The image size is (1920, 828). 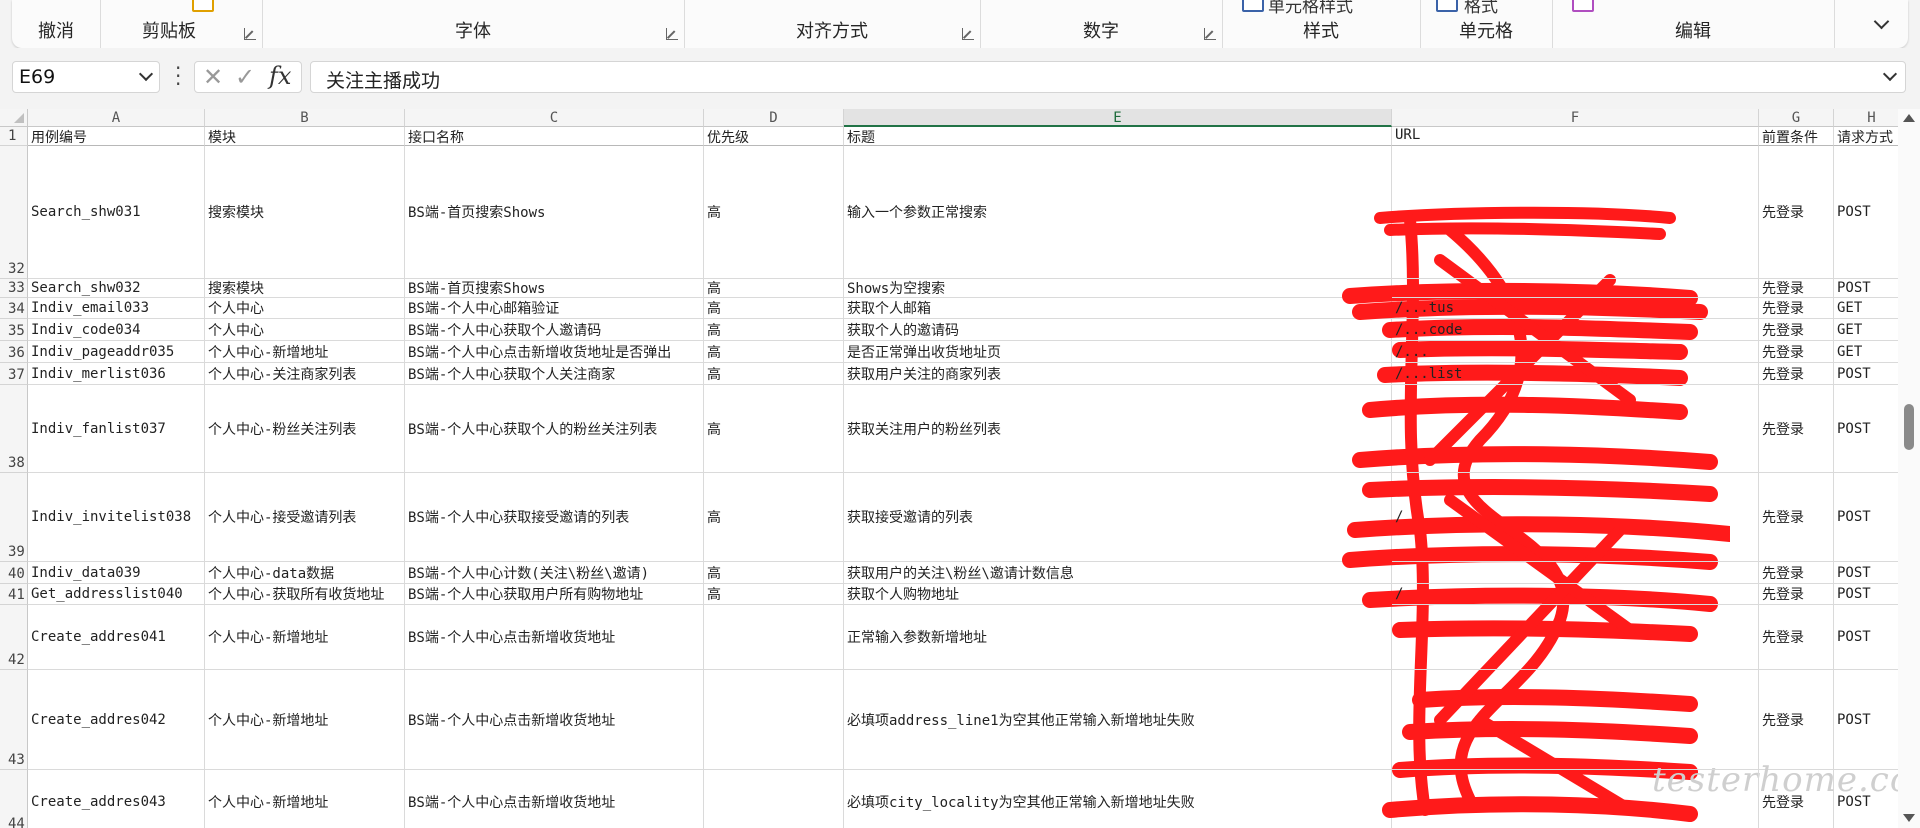 What do you see at coordinates (1118, 573) in the screenshot?
I see `table-cell: 获取用户的关注\粉丝\邀请计数信息` at bounding box center [1118, 573].